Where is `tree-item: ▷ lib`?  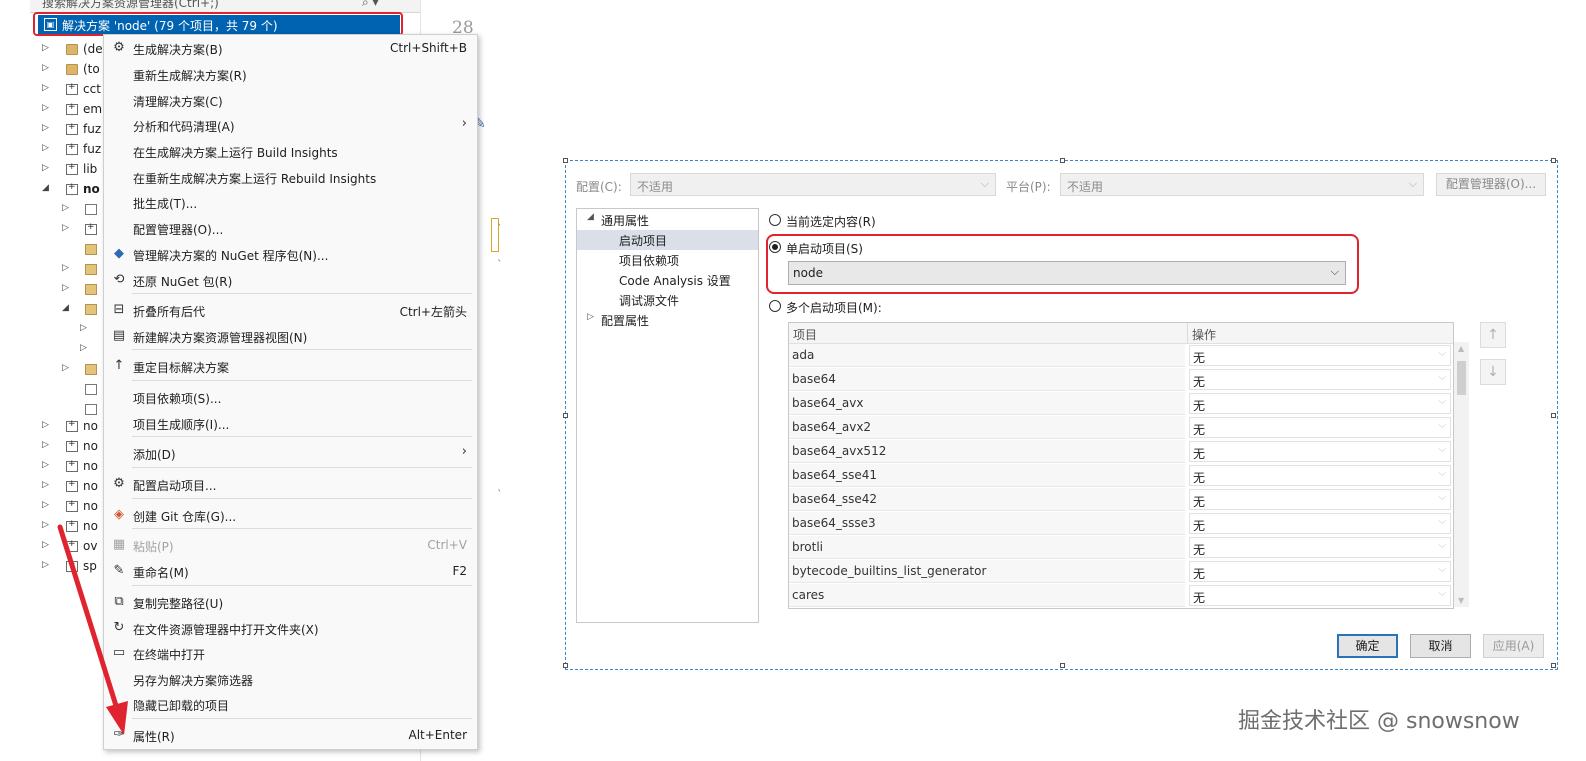
tree-item: ▷ lib is located at coordinates (65, 170).